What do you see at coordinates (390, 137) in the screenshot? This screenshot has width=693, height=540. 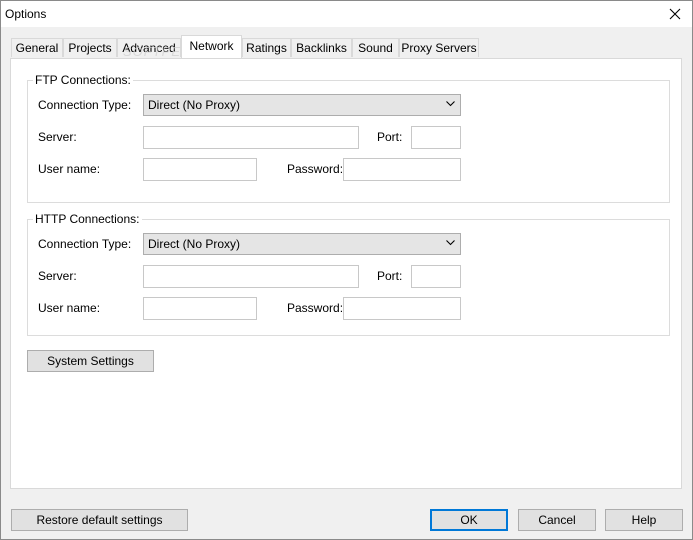 I see `ftp-port-label: Port:` at bounding box center [390, 137].